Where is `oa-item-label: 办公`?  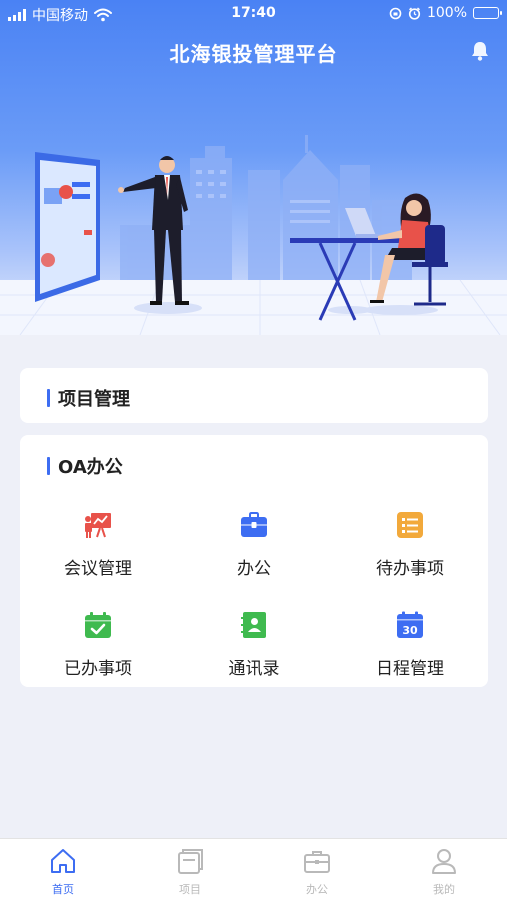
oa-item-label: 办公 is located at coordinates (254, 569).